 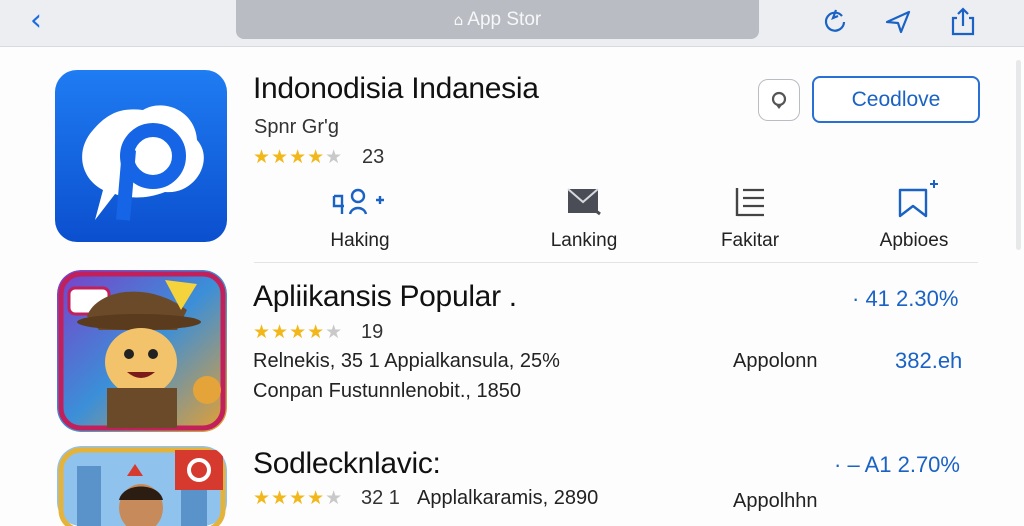 What do you see at coordinates (298, 157) in the screenshot?
I see `featured-rating-stars: ★★★★★` at bounding box center [298, 157].